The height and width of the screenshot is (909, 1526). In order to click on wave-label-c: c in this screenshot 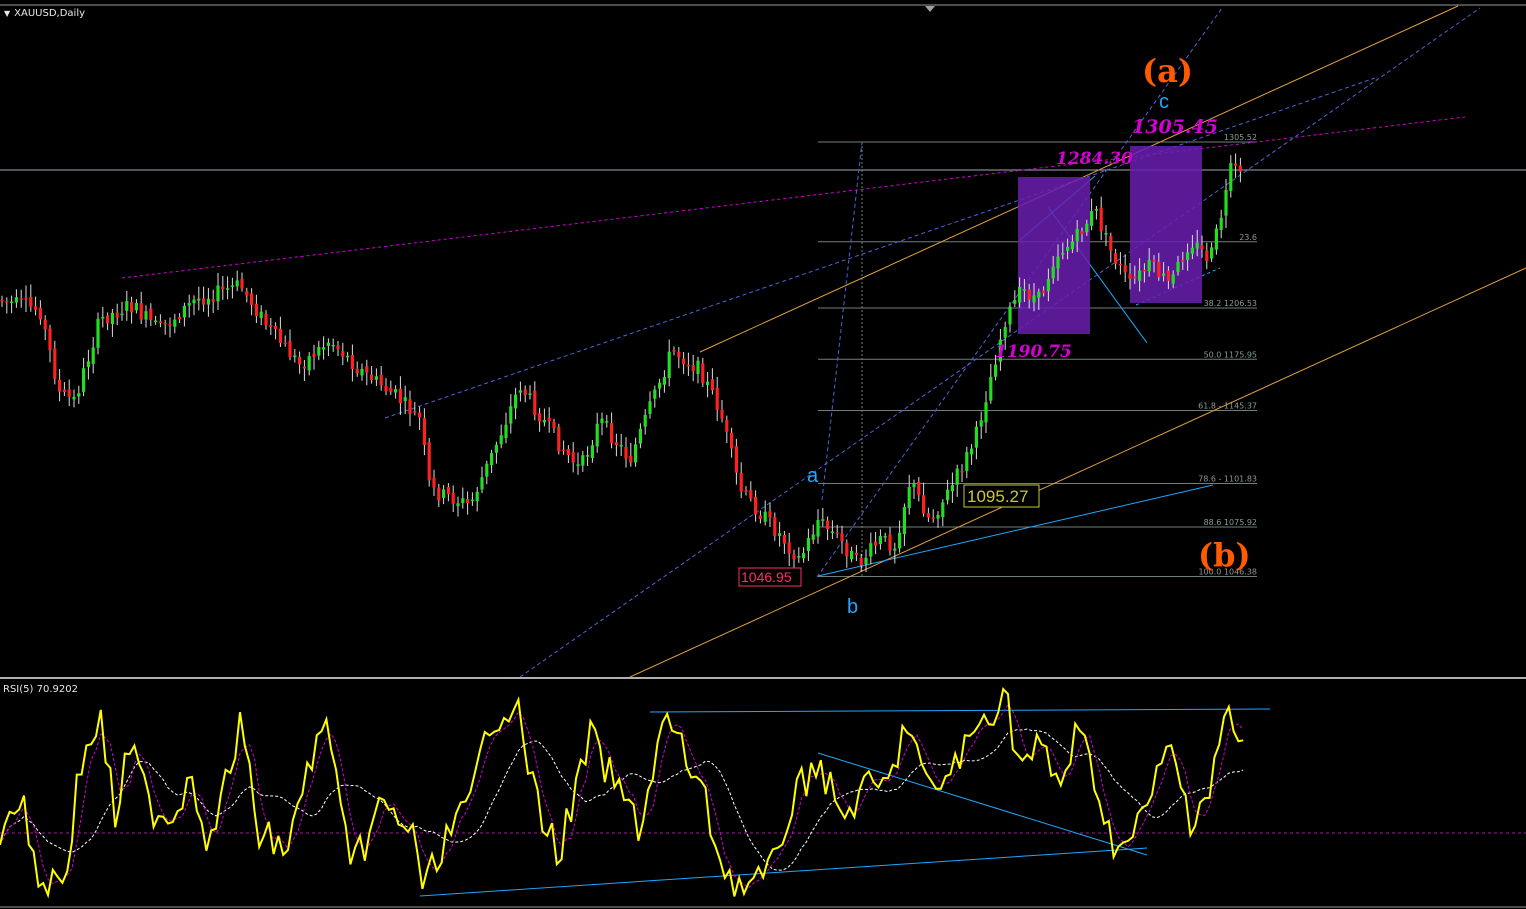, I will do `click(1164, 102)`.